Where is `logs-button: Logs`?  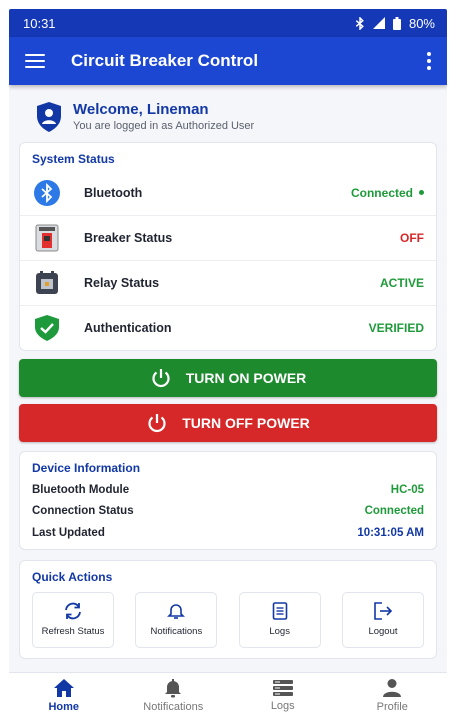 logs-button: Logs is located at coordinates (279, 619).